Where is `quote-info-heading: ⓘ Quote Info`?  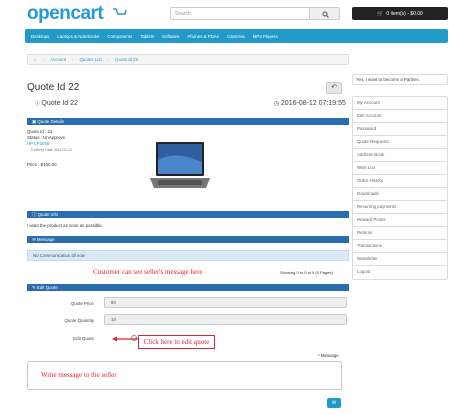
quote-info-heading: ⓘ Quote Info is located at coordinates (188, 214).